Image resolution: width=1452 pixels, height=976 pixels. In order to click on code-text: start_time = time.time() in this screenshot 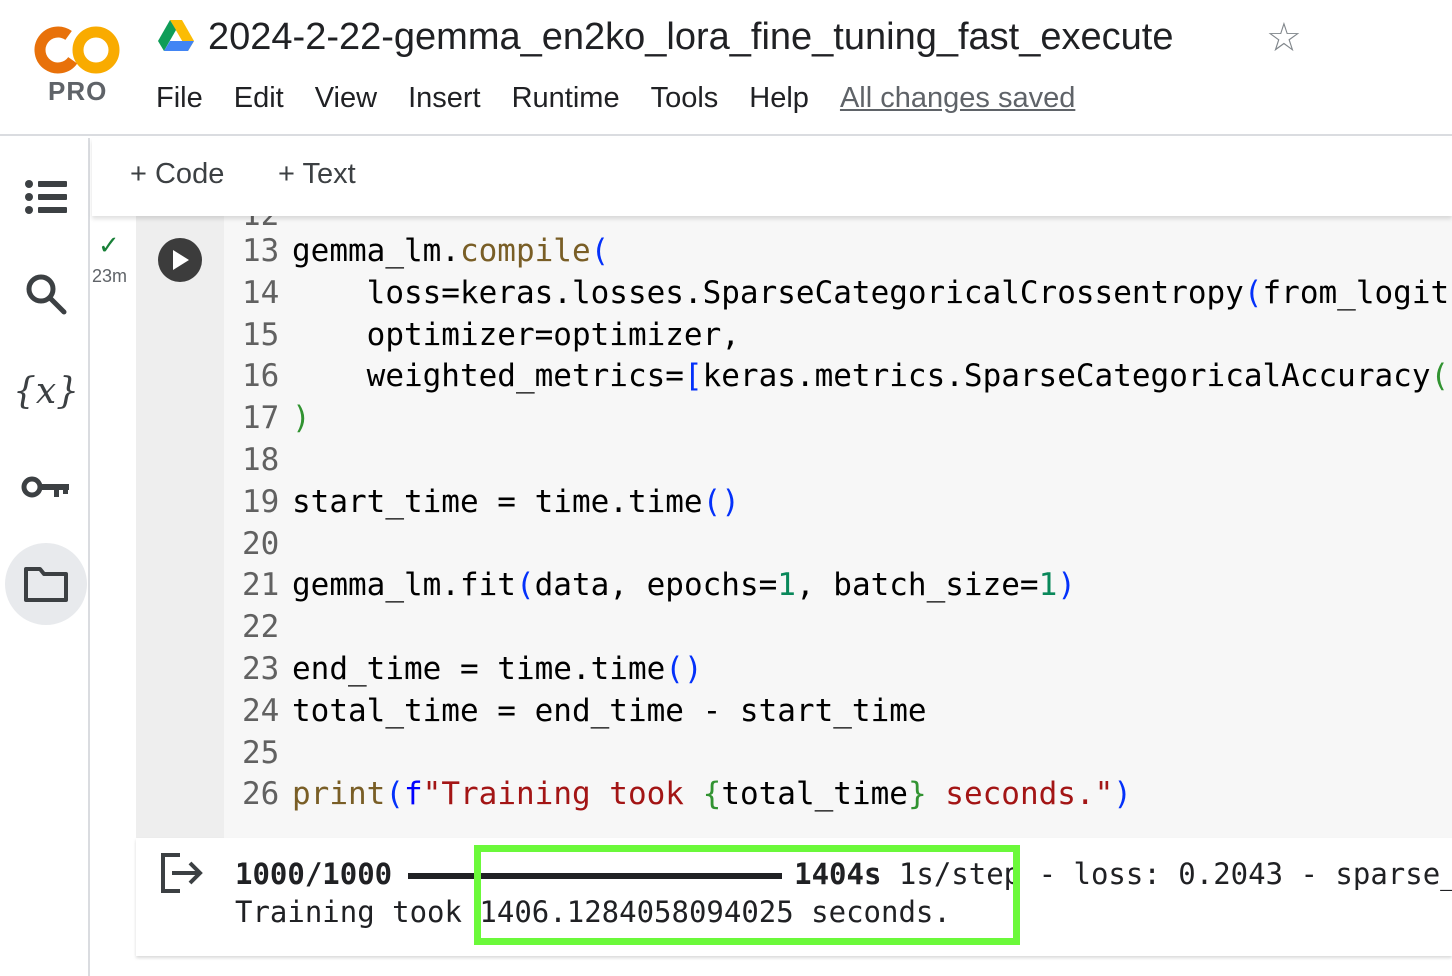, I will do `click(516, 501)`.